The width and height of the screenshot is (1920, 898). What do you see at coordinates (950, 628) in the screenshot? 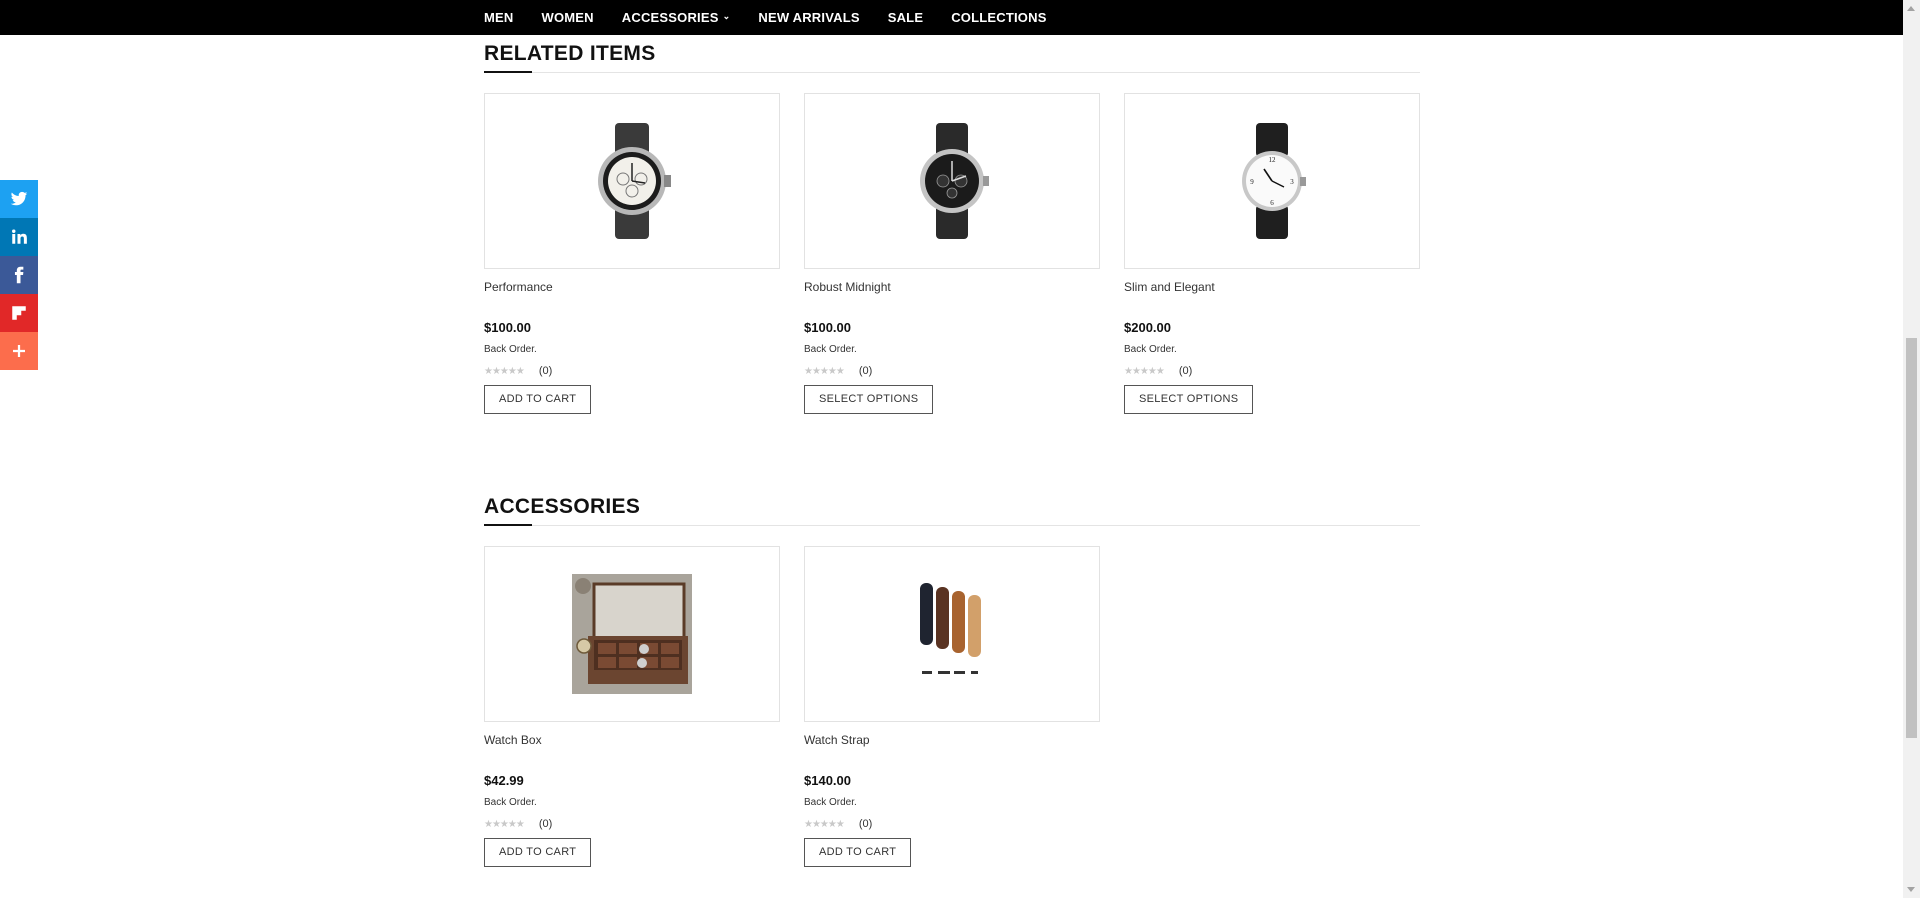
I see `watch-straps-icon` at bounding box center [950, 628].